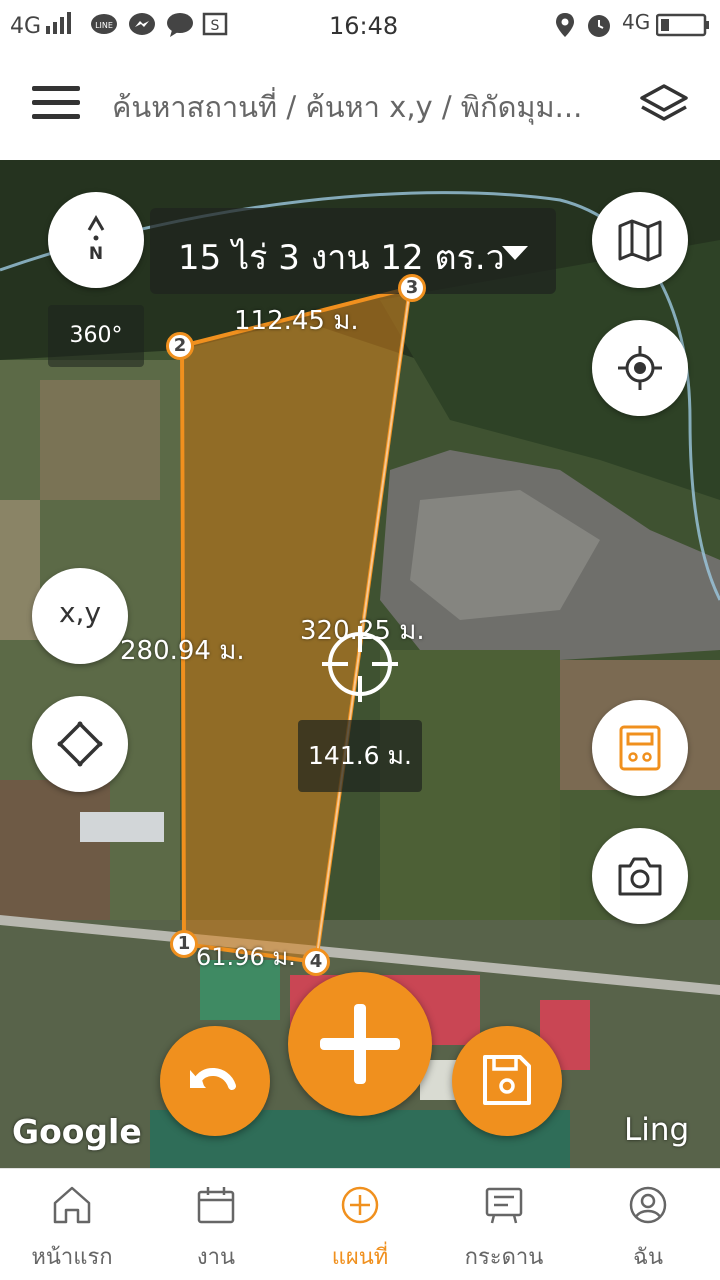  I want to click on rotation-label: 360°, so click(96, 336).